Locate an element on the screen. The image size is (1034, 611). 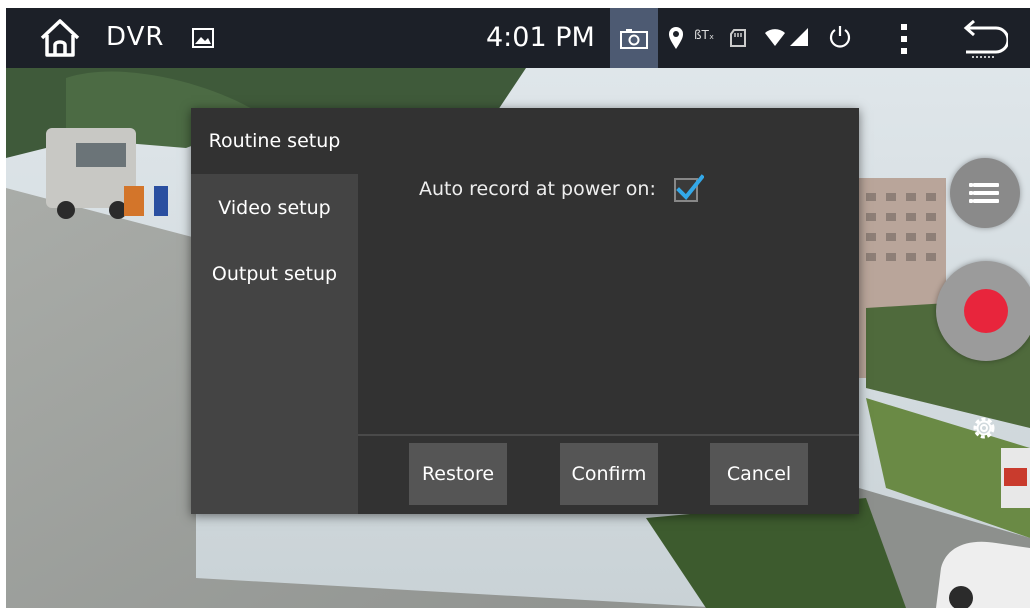
settings-sidebar: Routine setup Video setup Output setup is located at coordinates (274, 311).